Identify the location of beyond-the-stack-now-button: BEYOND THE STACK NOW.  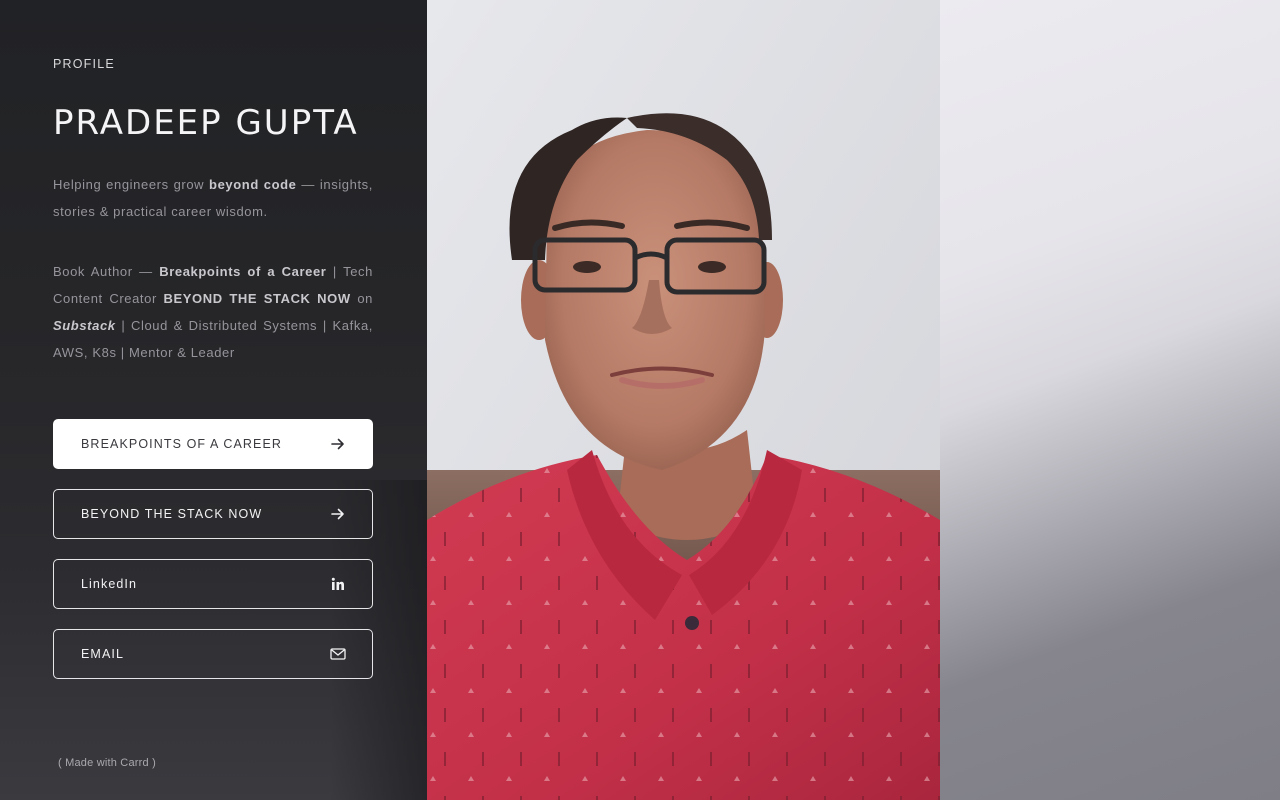
(213, 514).